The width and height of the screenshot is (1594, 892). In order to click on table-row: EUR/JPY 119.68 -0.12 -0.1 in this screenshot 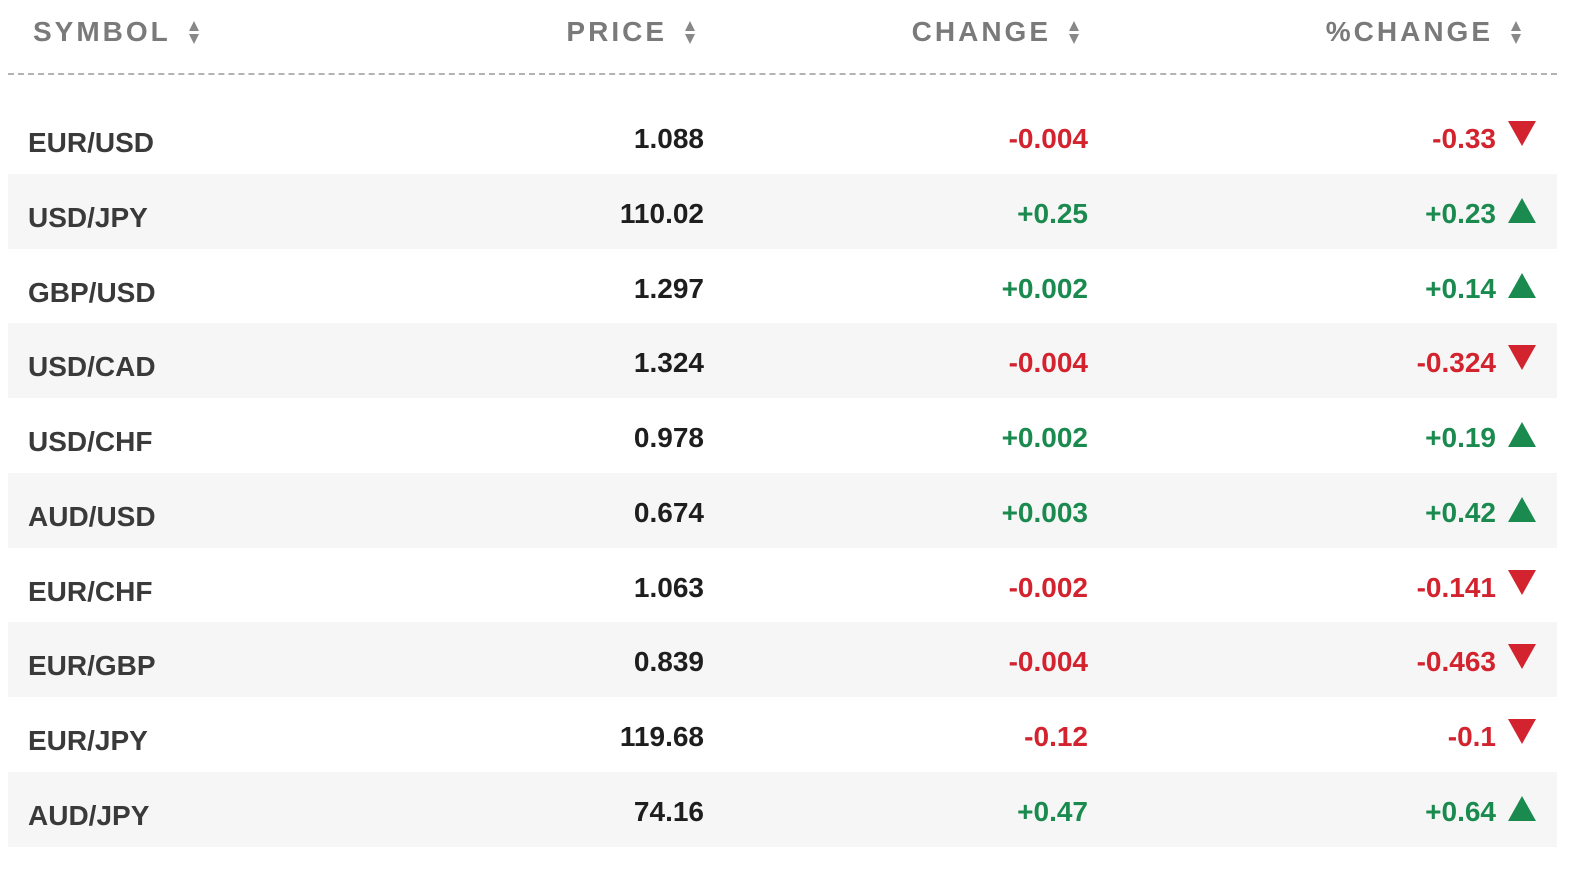, I will do `click(782, 734)`.